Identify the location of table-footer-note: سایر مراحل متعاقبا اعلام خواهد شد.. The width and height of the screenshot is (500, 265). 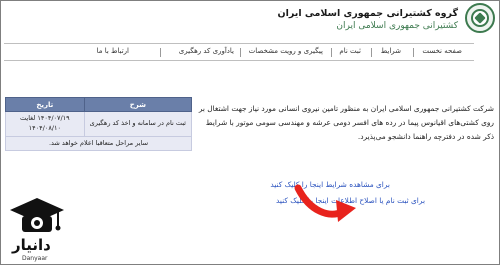
(98, 143).